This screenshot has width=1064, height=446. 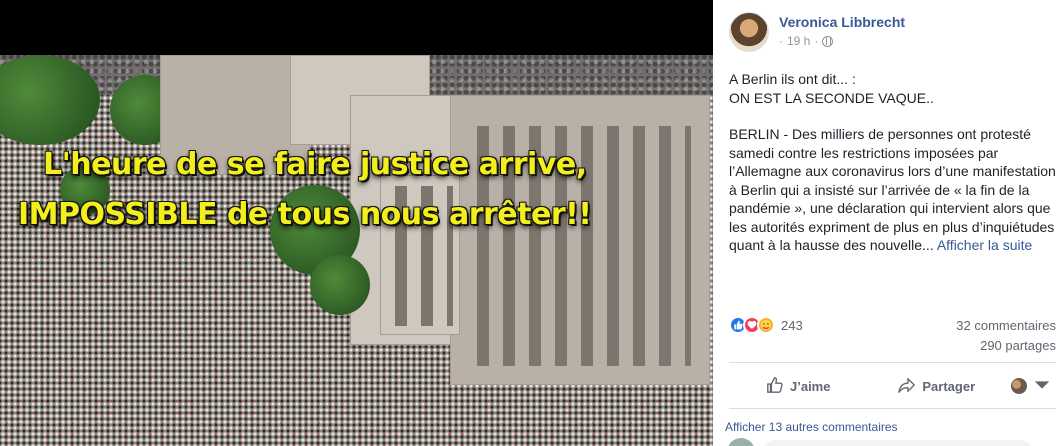 What do you see at coordinates (315, 164) in the screenshot?
I see `overlay-line-1: L'heure de se faire justice arrive,` at bounding box center [315, 164].